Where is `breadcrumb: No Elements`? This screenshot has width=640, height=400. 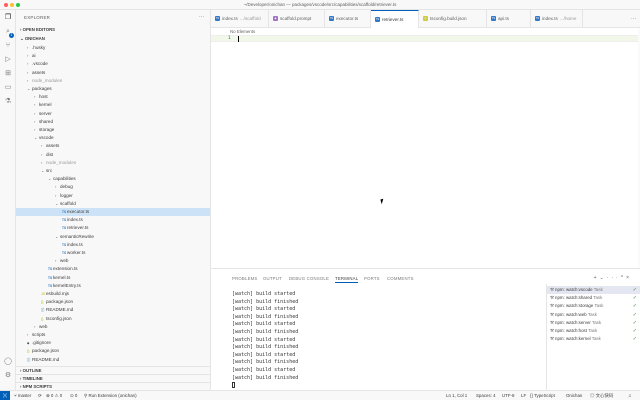 breadcrumb: No Elements is located at coordinates (242, 31).